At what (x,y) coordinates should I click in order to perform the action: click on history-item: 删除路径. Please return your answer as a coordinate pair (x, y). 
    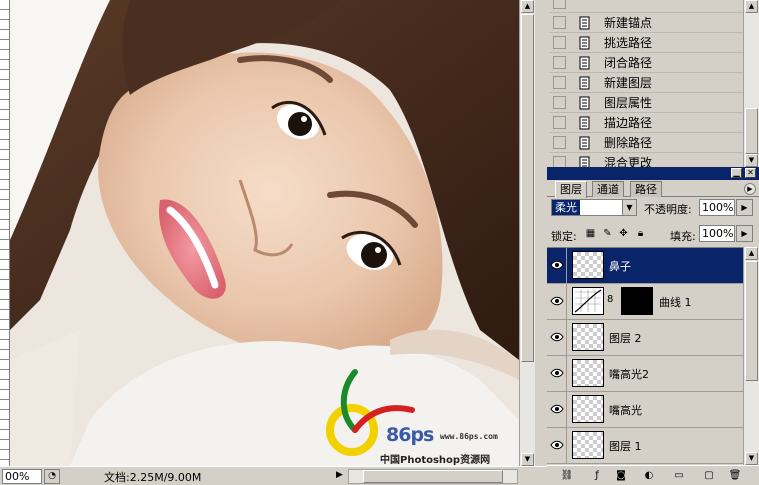
    Looking at the image, I should click on (646, 143).